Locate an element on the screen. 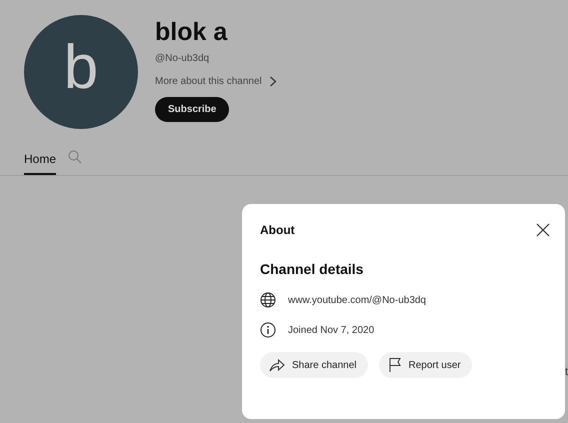  section-heading: Channel details is located at coordinates (312, 270).